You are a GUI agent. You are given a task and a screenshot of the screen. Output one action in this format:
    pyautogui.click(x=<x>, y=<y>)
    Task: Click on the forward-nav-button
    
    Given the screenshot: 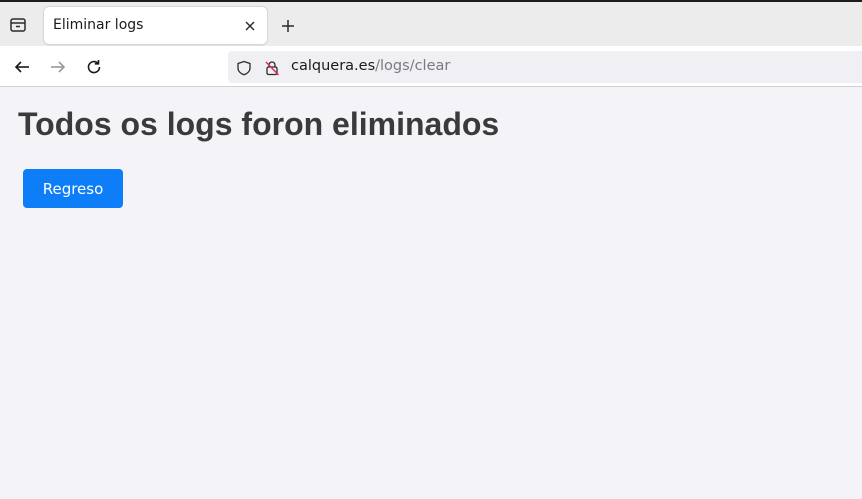 What is the action you would take?
    pyautogui.click(x=58, y=67)
    